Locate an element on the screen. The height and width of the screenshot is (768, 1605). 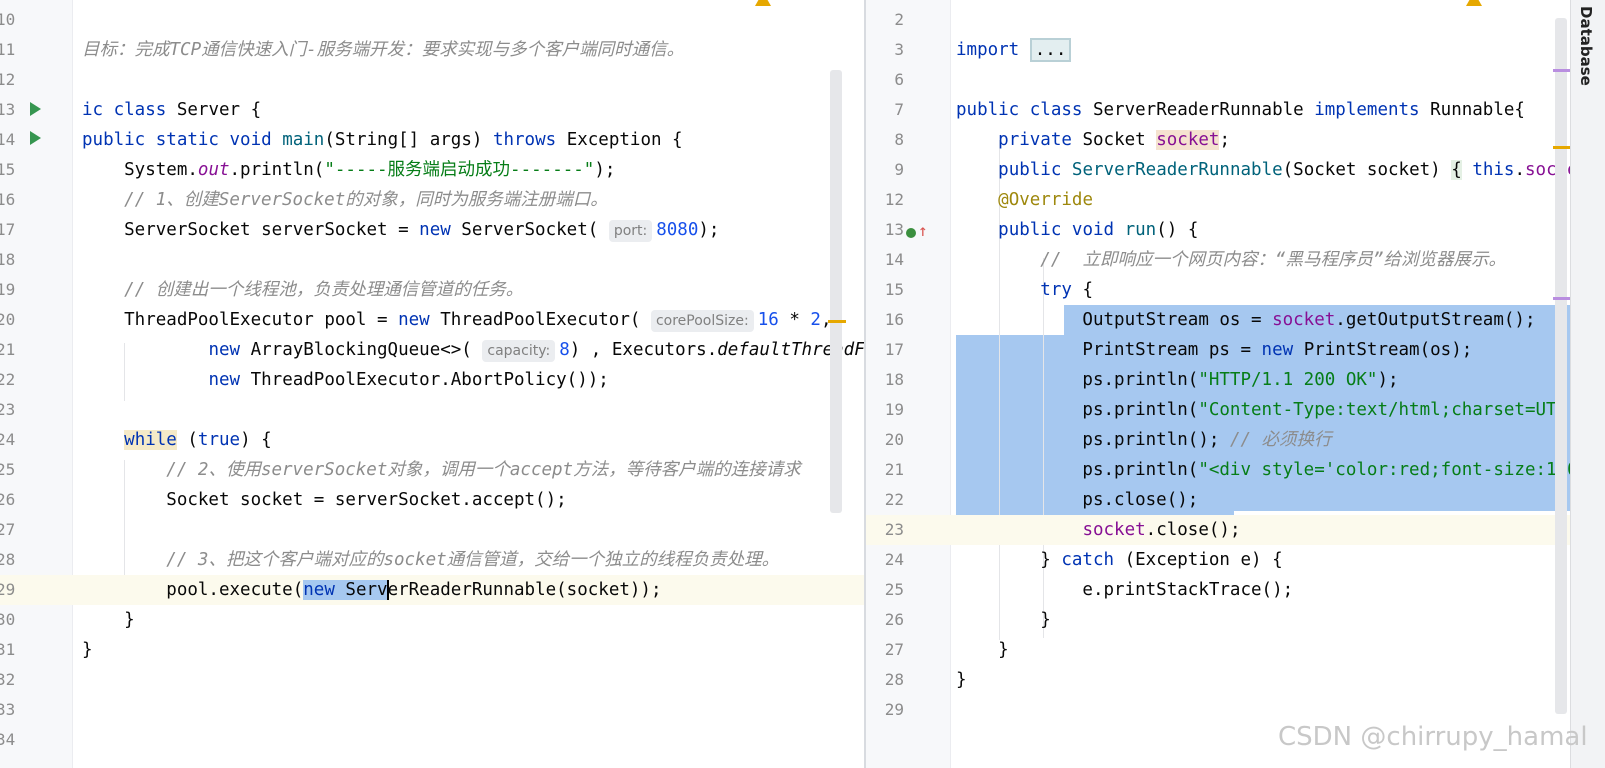
code-text: ps.println(); // 必须换行 is located at coordinates (1143, 440).